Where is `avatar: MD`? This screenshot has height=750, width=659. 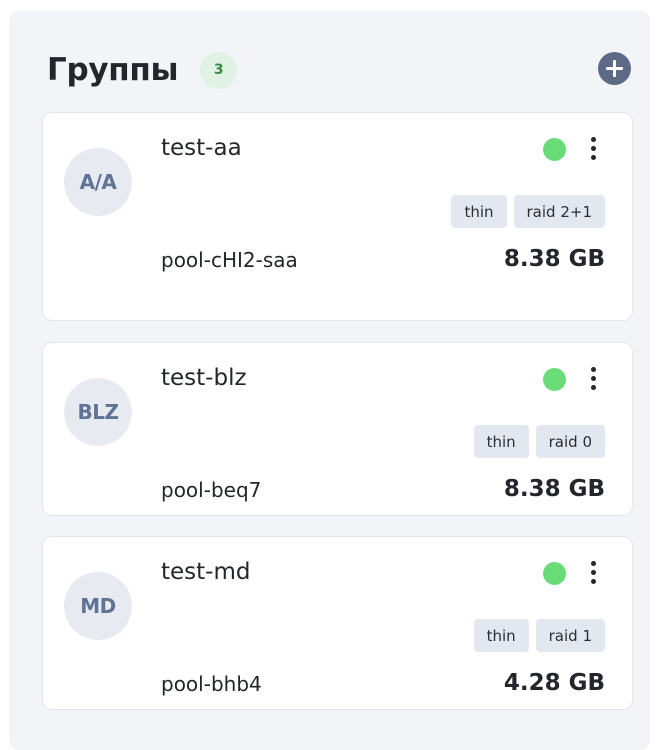 avatar: MD is located at coordinates (98, 606).